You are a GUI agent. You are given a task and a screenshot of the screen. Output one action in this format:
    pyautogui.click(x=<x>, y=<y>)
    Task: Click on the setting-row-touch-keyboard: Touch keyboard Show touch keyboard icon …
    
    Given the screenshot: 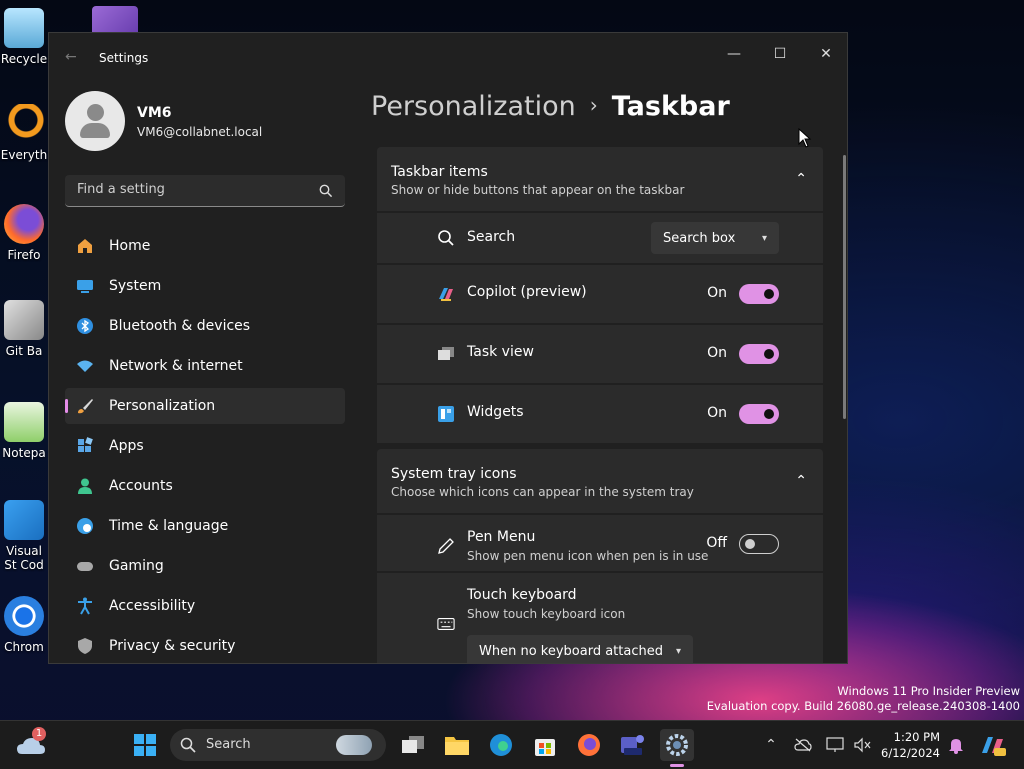 What is the action you would take?
    pyautogui.click(x=600, y=618)
    